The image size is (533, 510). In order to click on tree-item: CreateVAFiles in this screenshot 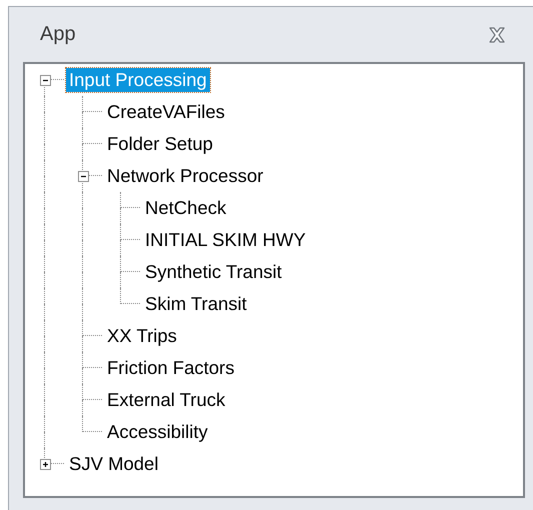, I will do `click(166, 112)`.